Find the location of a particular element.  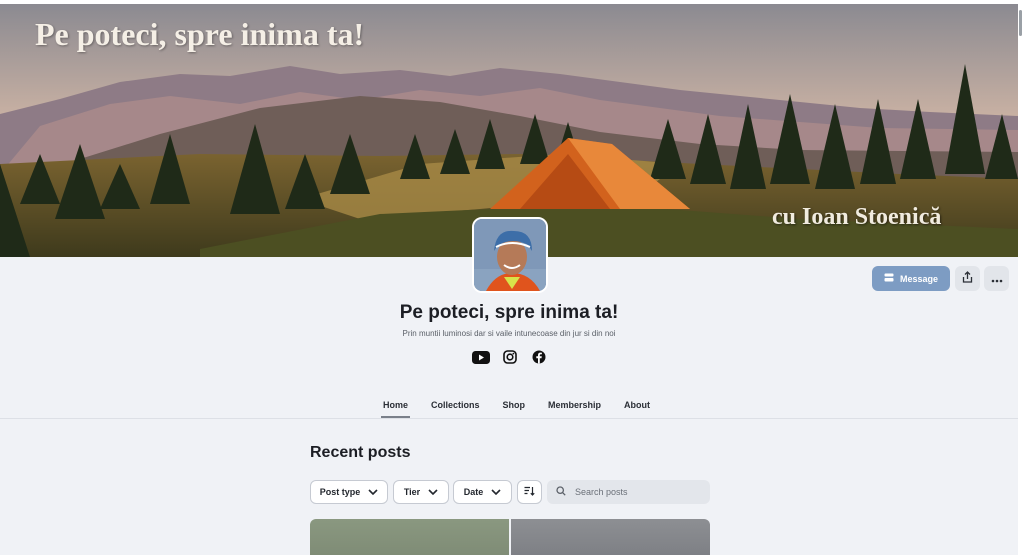

more-options-button is located at coordinates (996, 278).